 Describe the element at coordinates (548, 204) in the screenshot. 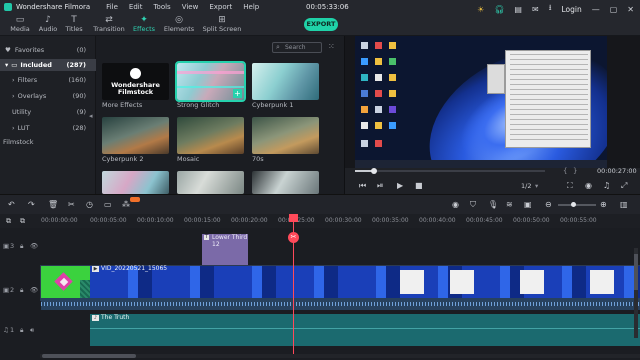

I see `zoom-out-icon: ⊖` at that location.